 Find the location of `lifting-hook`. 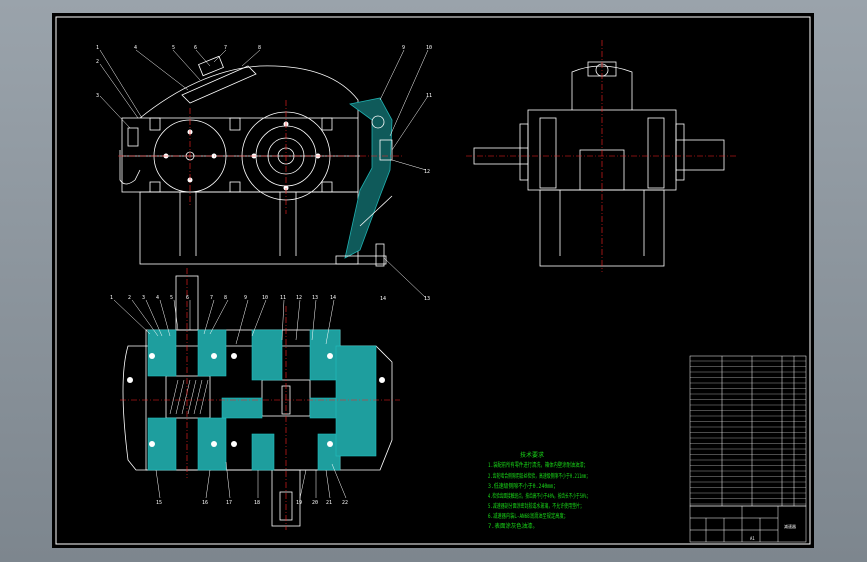

lifting-hook is located at coordinates (130, 167).